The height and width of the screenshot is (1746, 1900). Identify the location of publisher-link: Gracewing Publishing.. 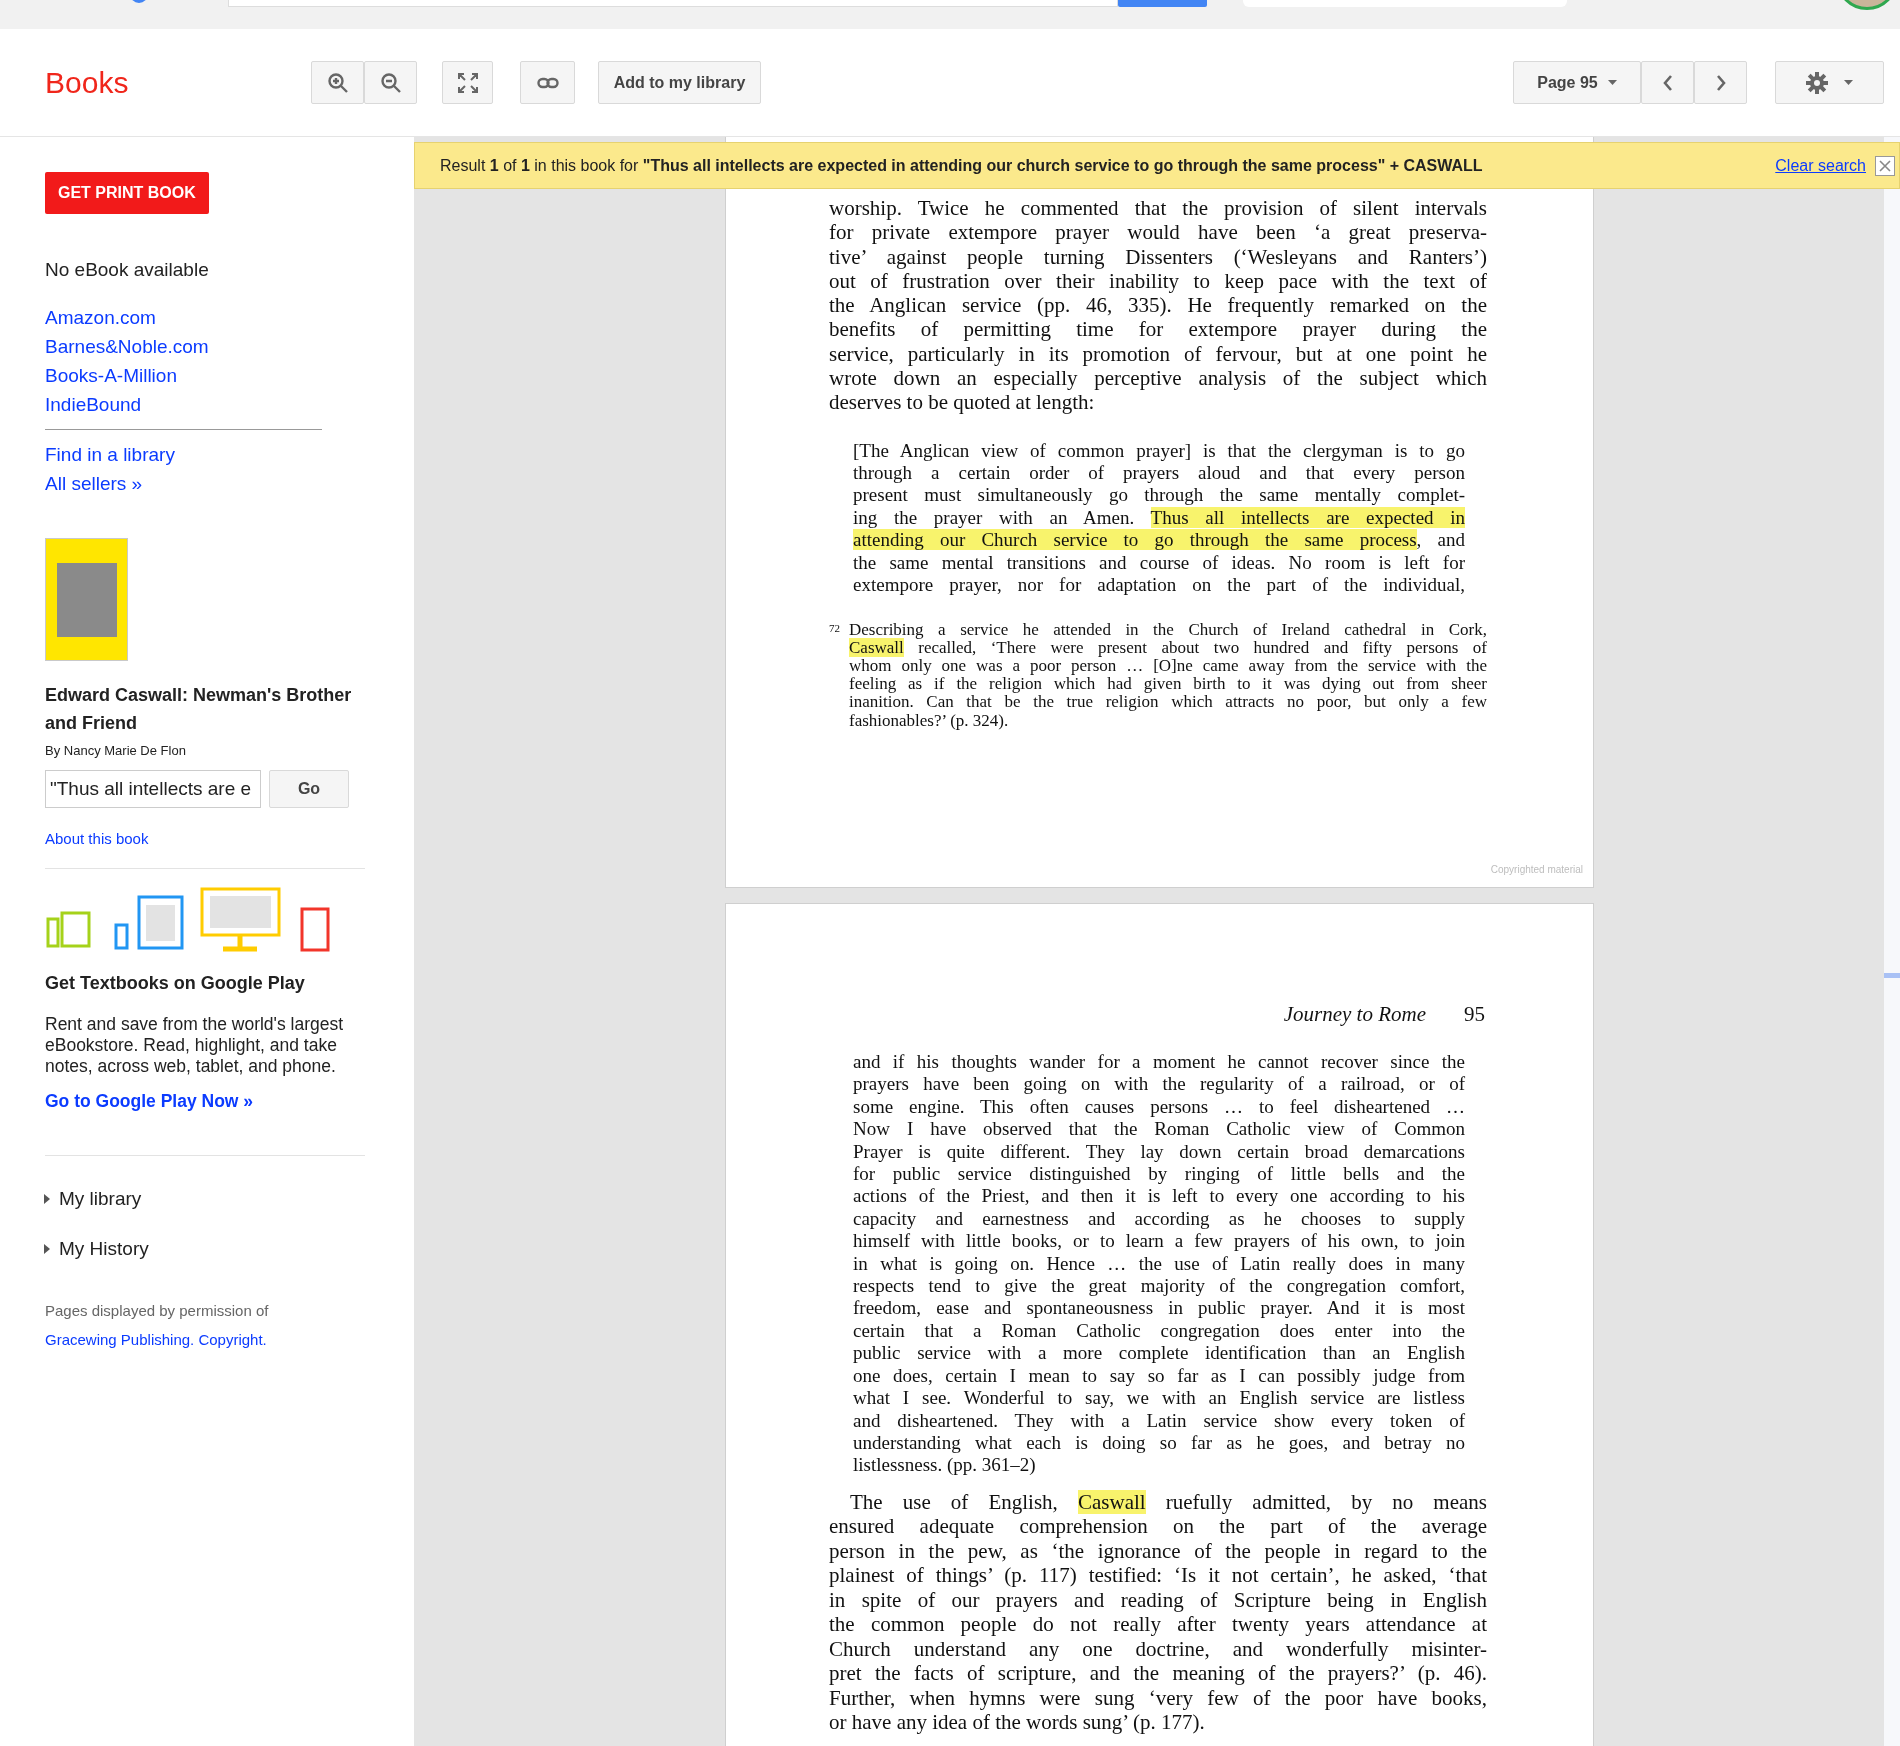
(120, 1339).